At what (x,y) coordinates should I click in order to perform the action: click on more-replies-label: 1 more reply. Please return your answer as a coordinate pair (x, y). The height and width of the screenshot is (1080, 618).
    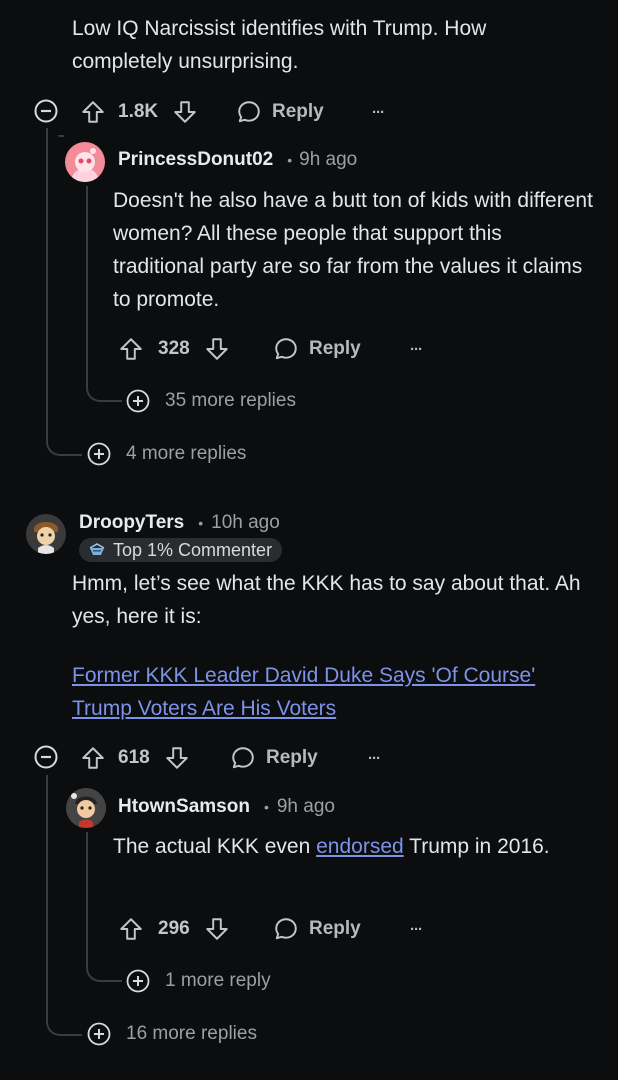
    Looking at the image, I should click on (218, 980).